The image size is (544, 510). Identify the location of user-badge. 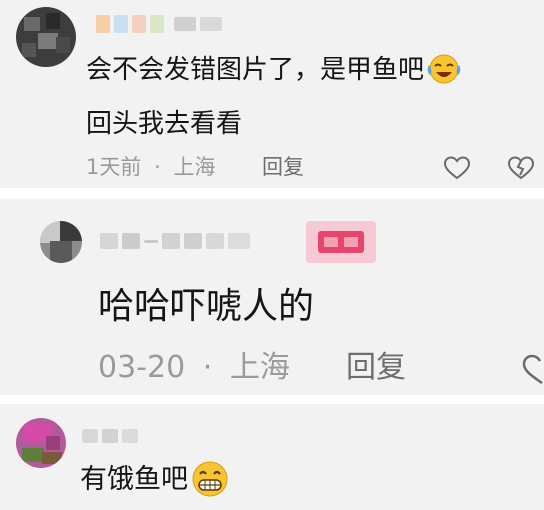
(341, 242).